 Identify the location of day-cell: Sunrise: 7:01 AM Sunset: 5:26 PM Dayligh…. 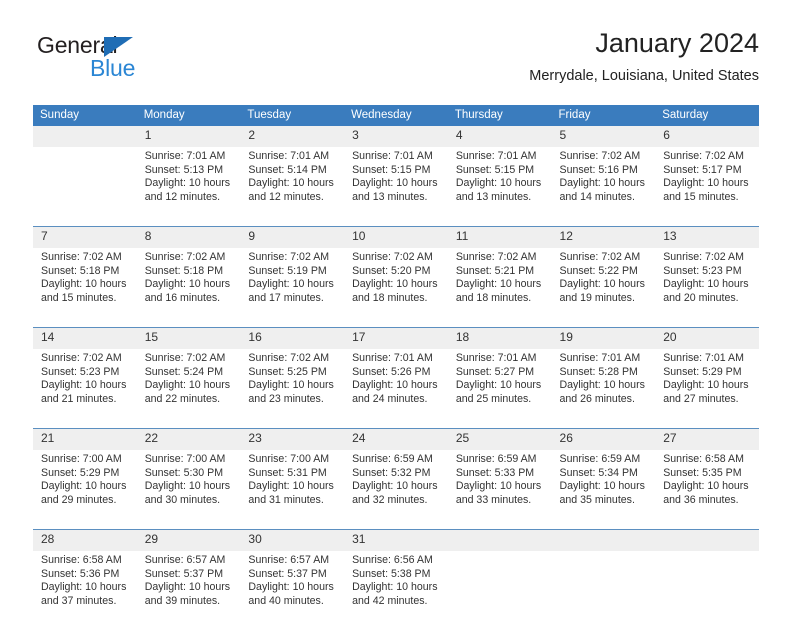
(396, 388).